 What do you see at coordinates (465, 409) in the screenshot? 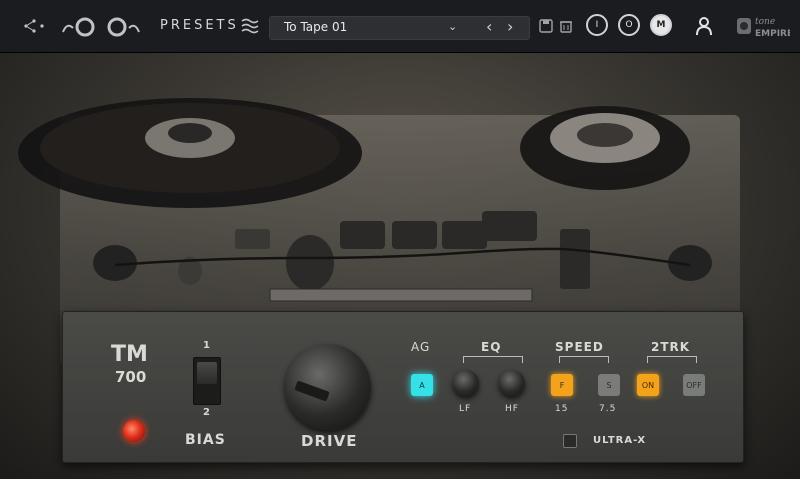
I see `lf-label: LF` at bounding box center [465, 409].